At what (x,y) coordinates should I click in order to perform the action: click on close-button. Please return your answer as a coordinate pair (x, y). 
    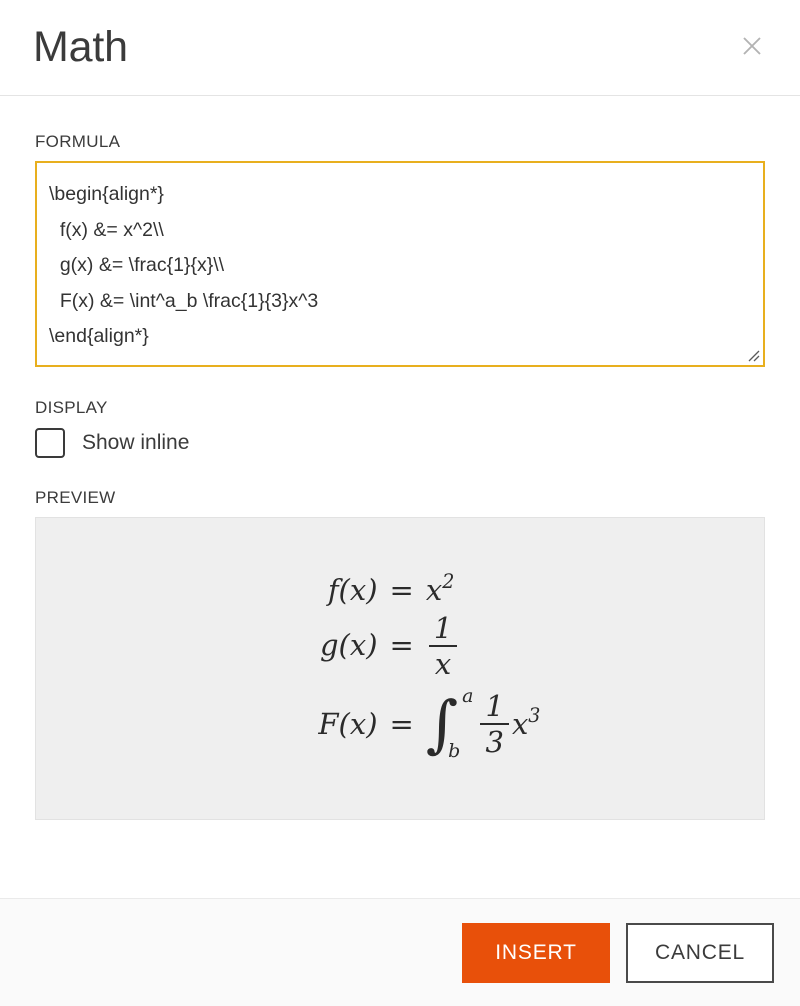
    Looking at the image, I should click on (752, 48).